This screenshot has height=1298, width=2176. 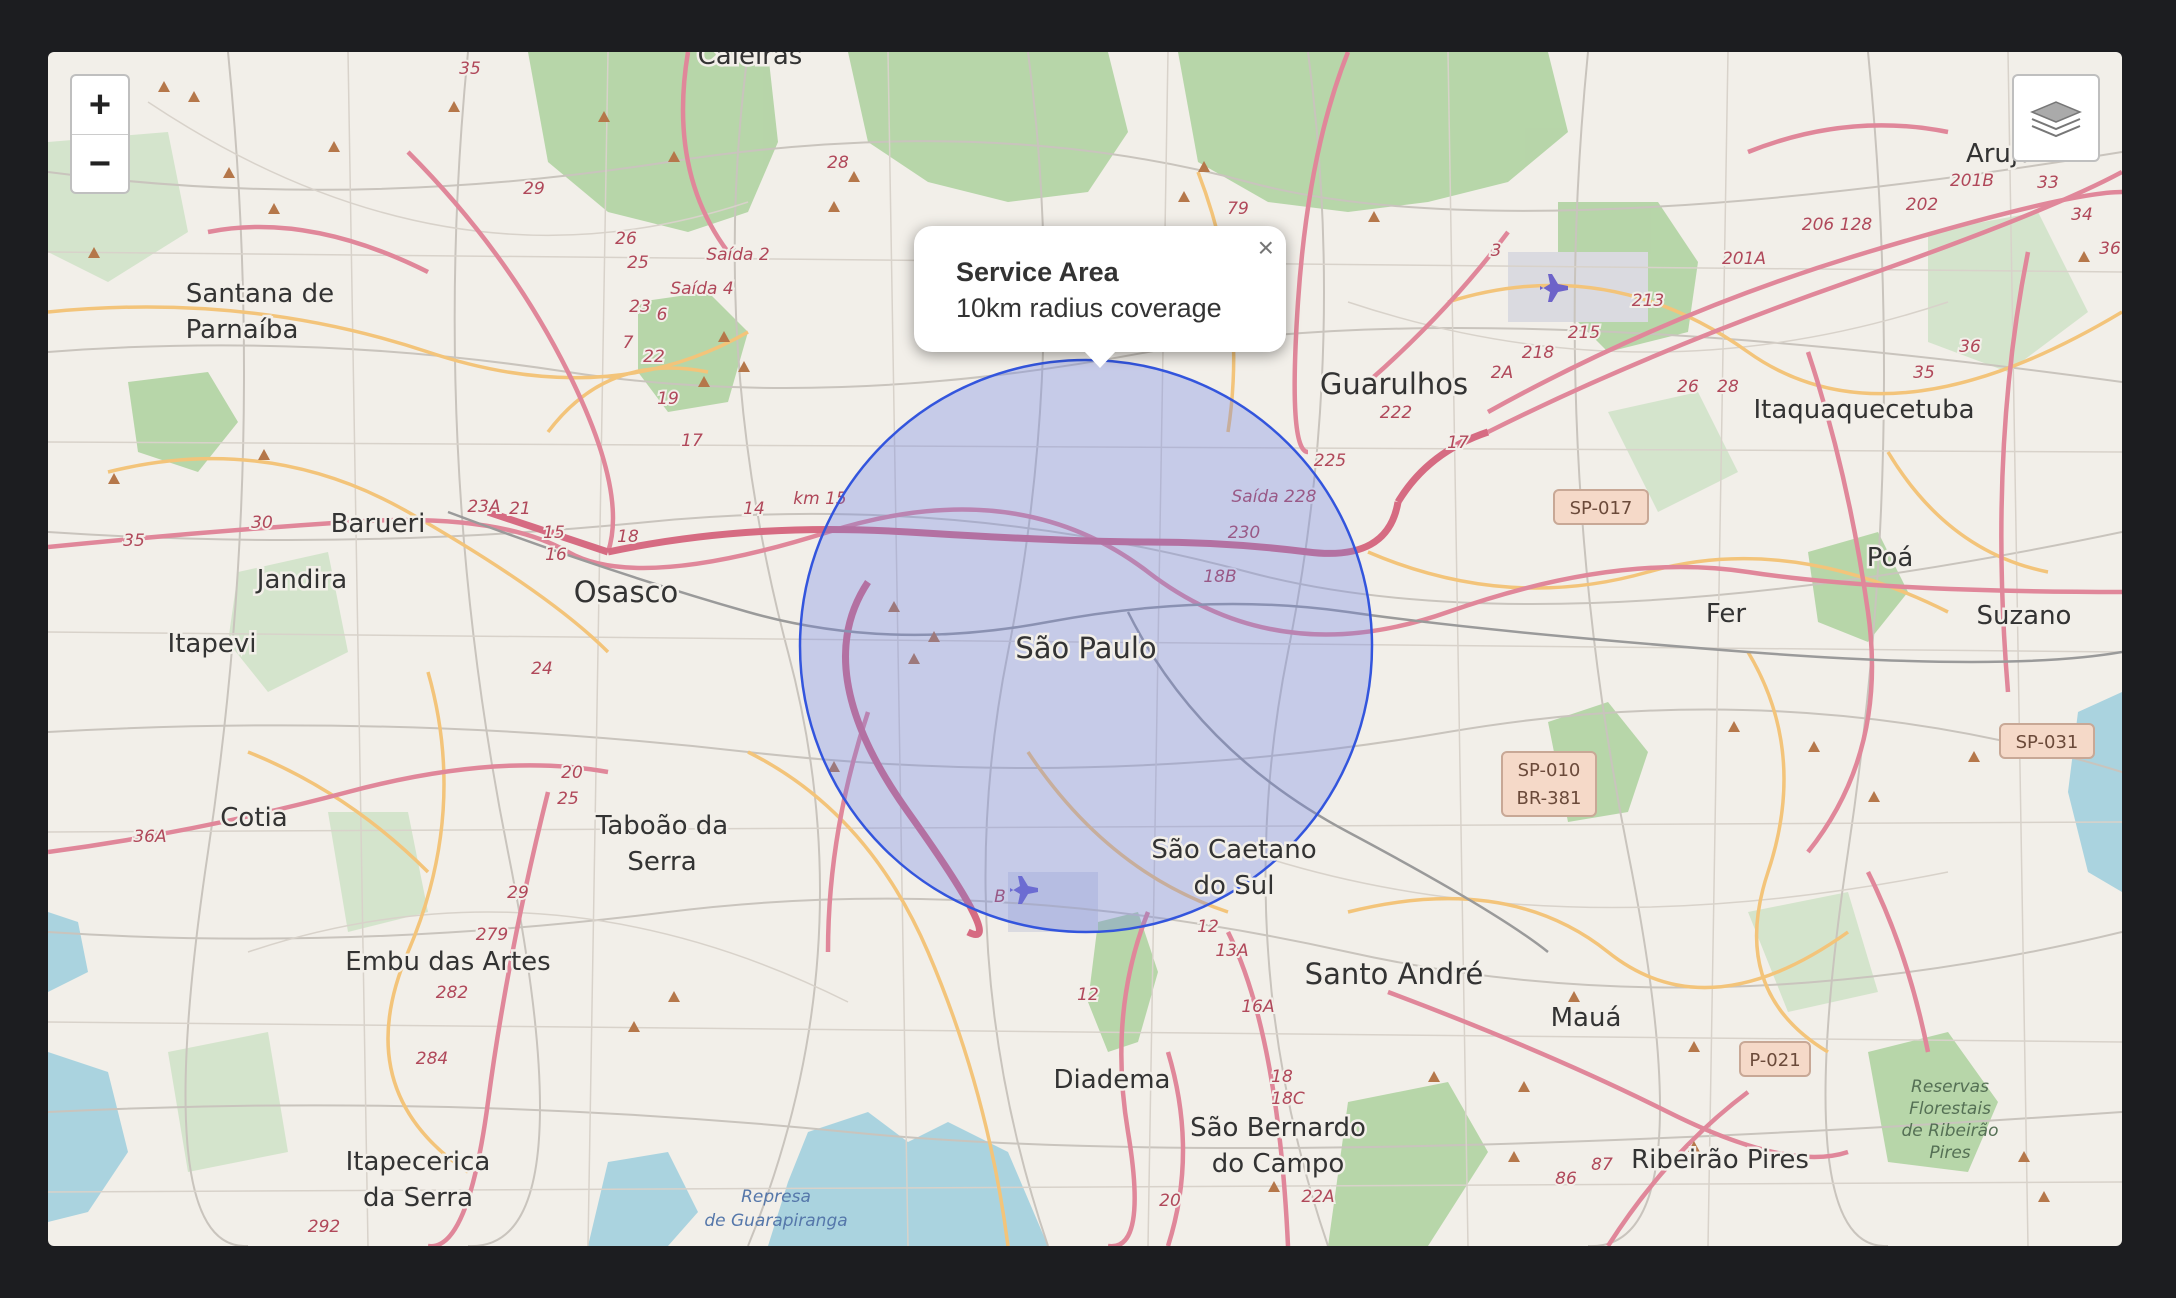 What do you see at coordinates (737, 255) in the screenshot?
I see `route-number: Saída 2` at bounding box center [737, 255].